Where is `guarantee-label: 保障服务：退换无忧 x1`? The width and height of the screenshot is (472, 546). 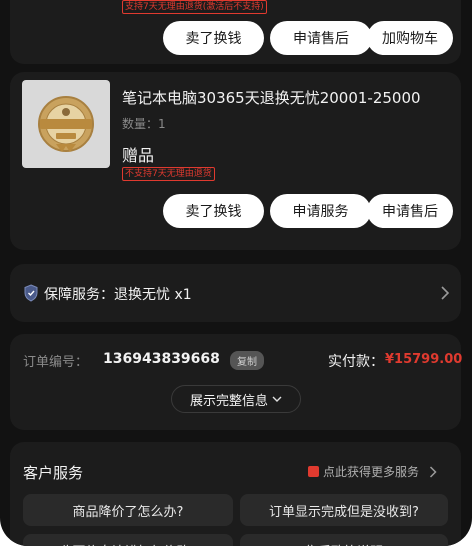
guarantee-label: 保障服务：退换无忧 x1 is located at coordinates (118, 295).